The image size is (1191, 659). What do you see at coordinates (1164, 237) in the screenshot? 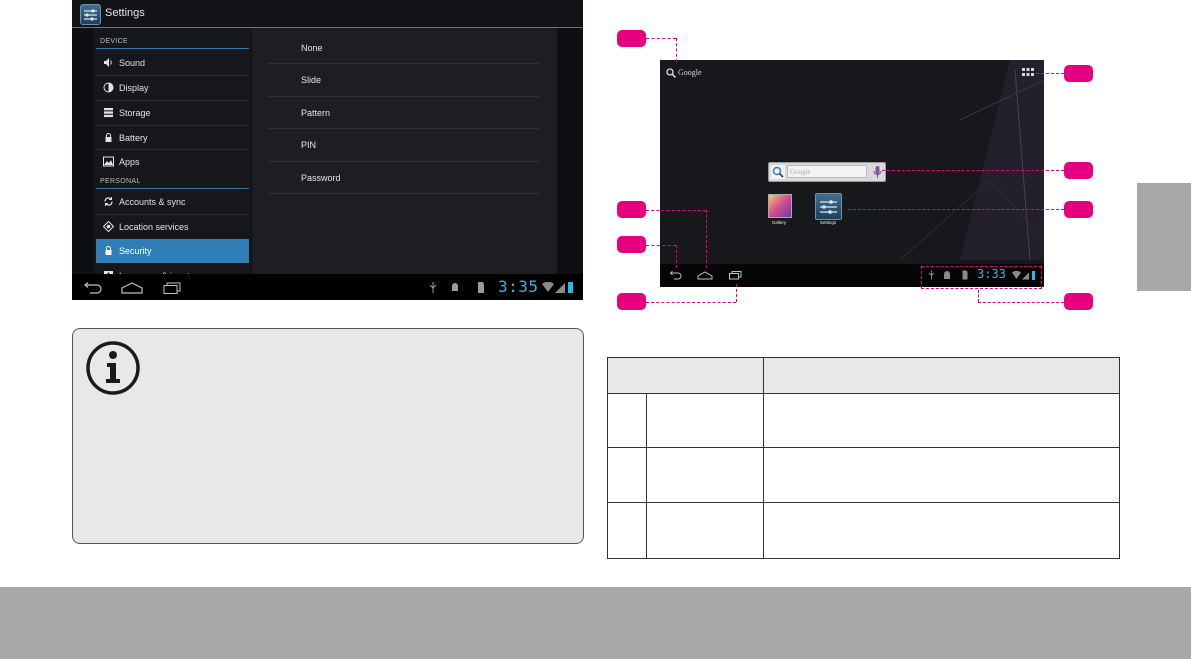
I see `chapter-side-tab` at bounding box center [1164, 237].